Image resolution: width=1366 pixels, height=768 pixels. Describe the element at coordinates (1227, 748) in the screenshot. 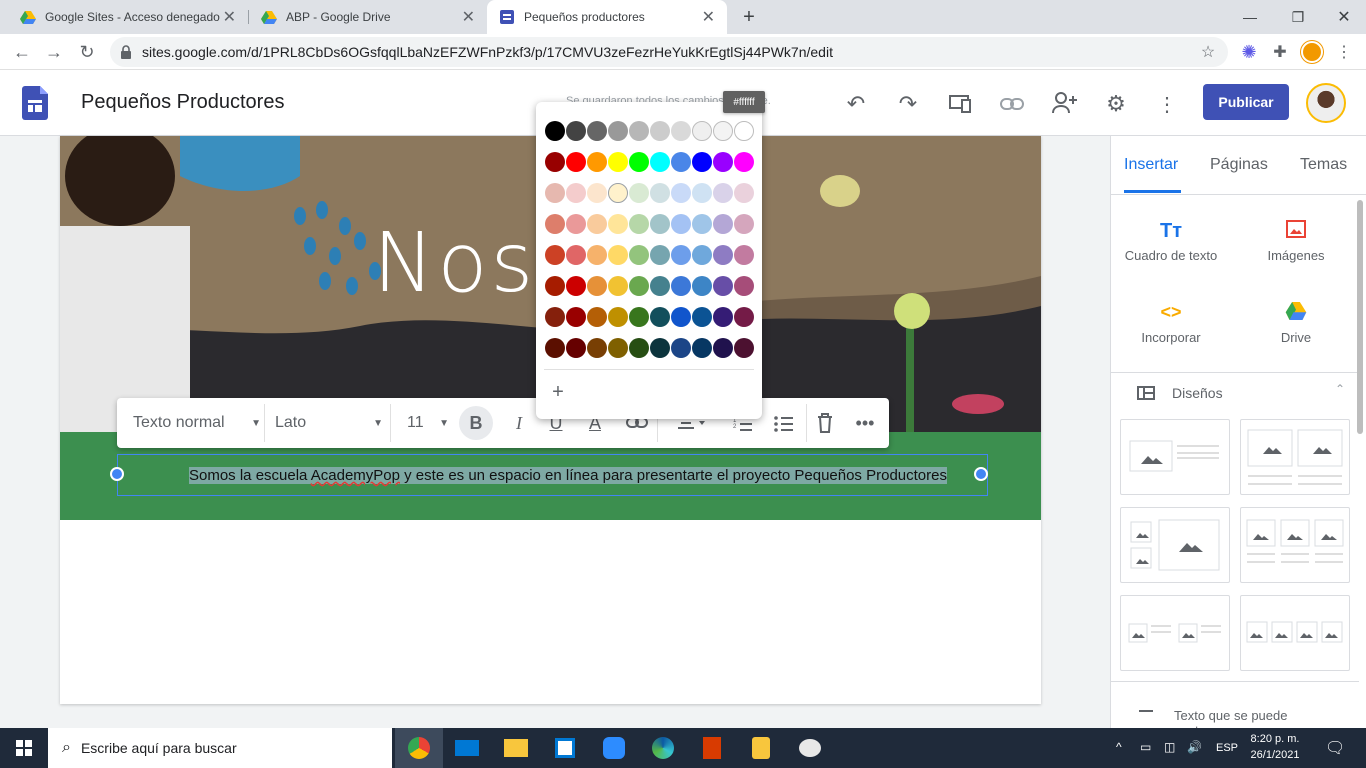

I see `language-indicator: ESP` at that location.